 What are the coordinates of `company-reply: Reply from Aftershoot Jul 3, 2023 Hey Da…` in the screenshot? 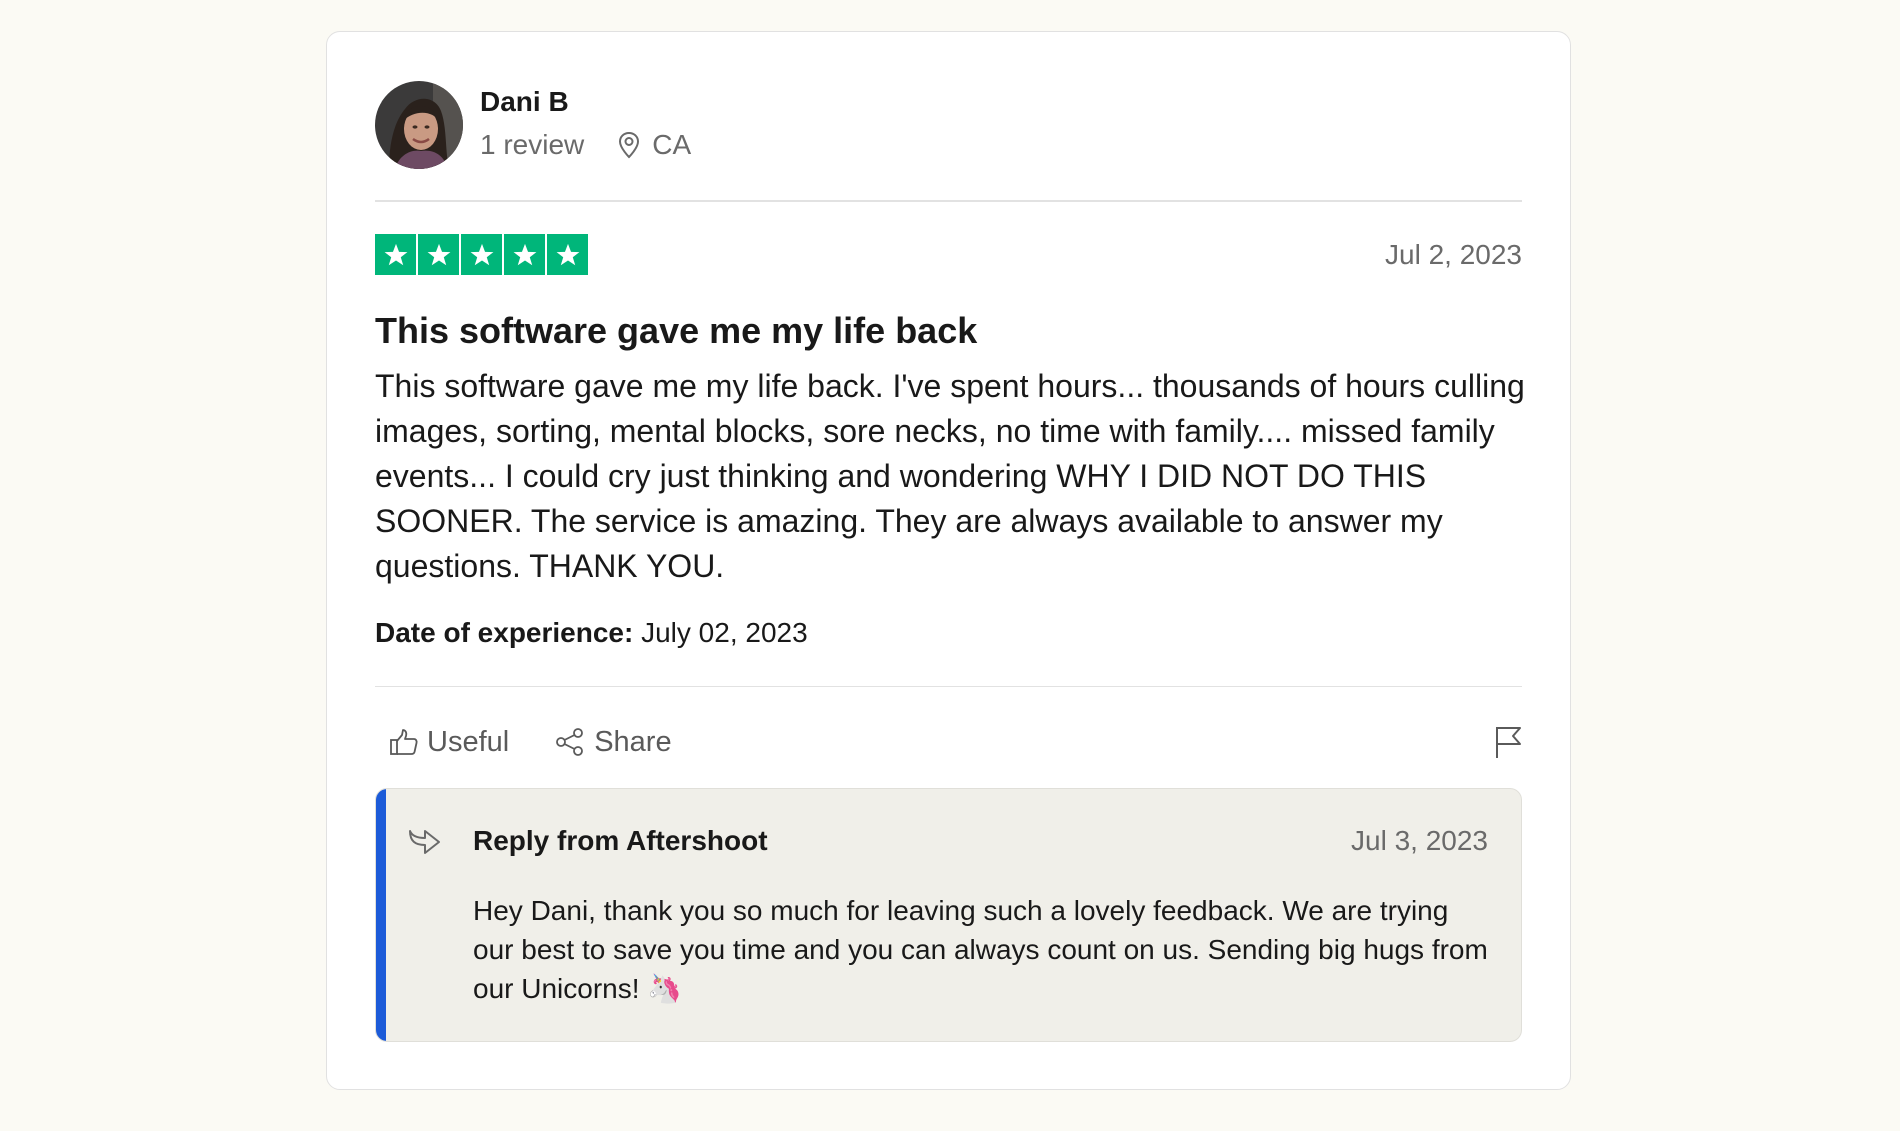 It's located at (948, 915).